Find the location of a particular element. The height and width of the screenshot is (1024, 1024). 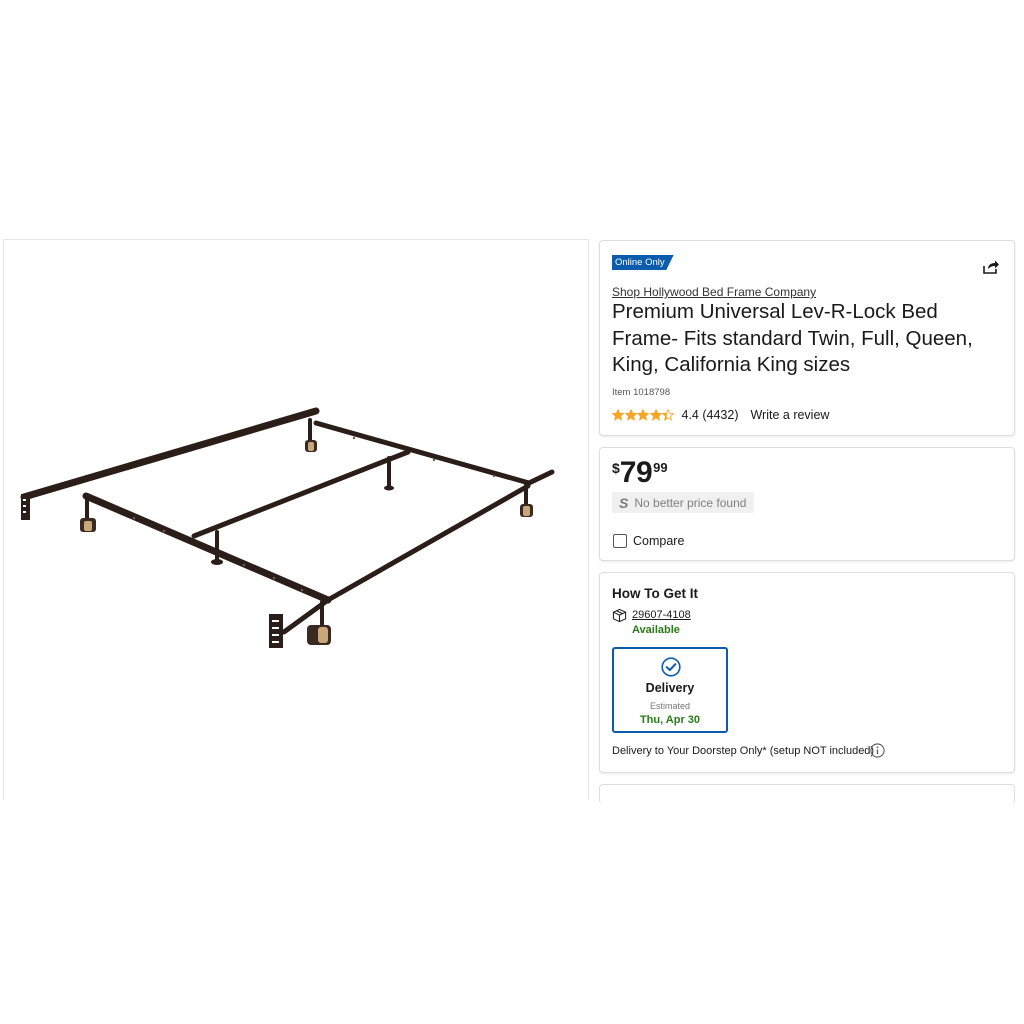

no-better-price-chip: S No better price found is located at coordinates (683, 502).